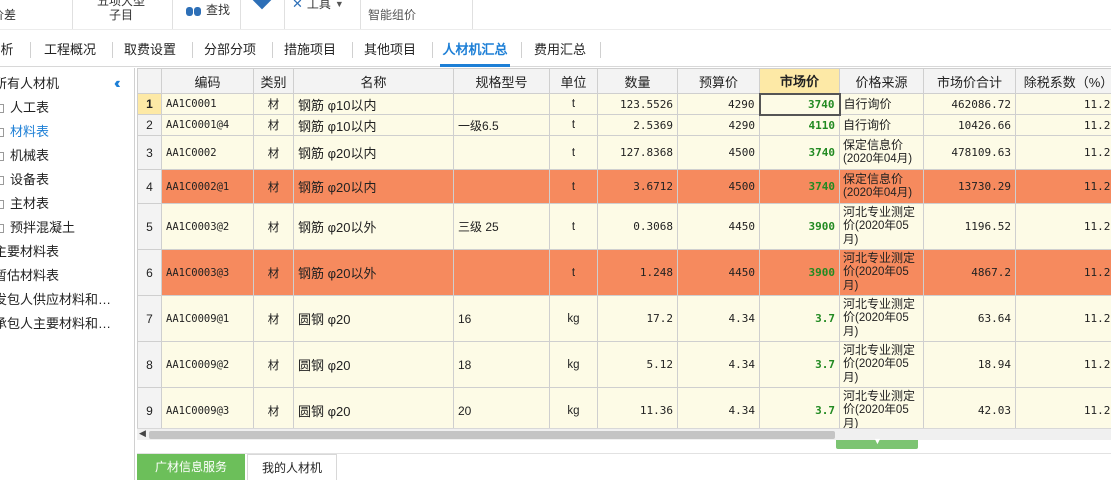 The image size is (1111, 480). I want to click on tree-item-labor: 人工表, so click(24, 108).